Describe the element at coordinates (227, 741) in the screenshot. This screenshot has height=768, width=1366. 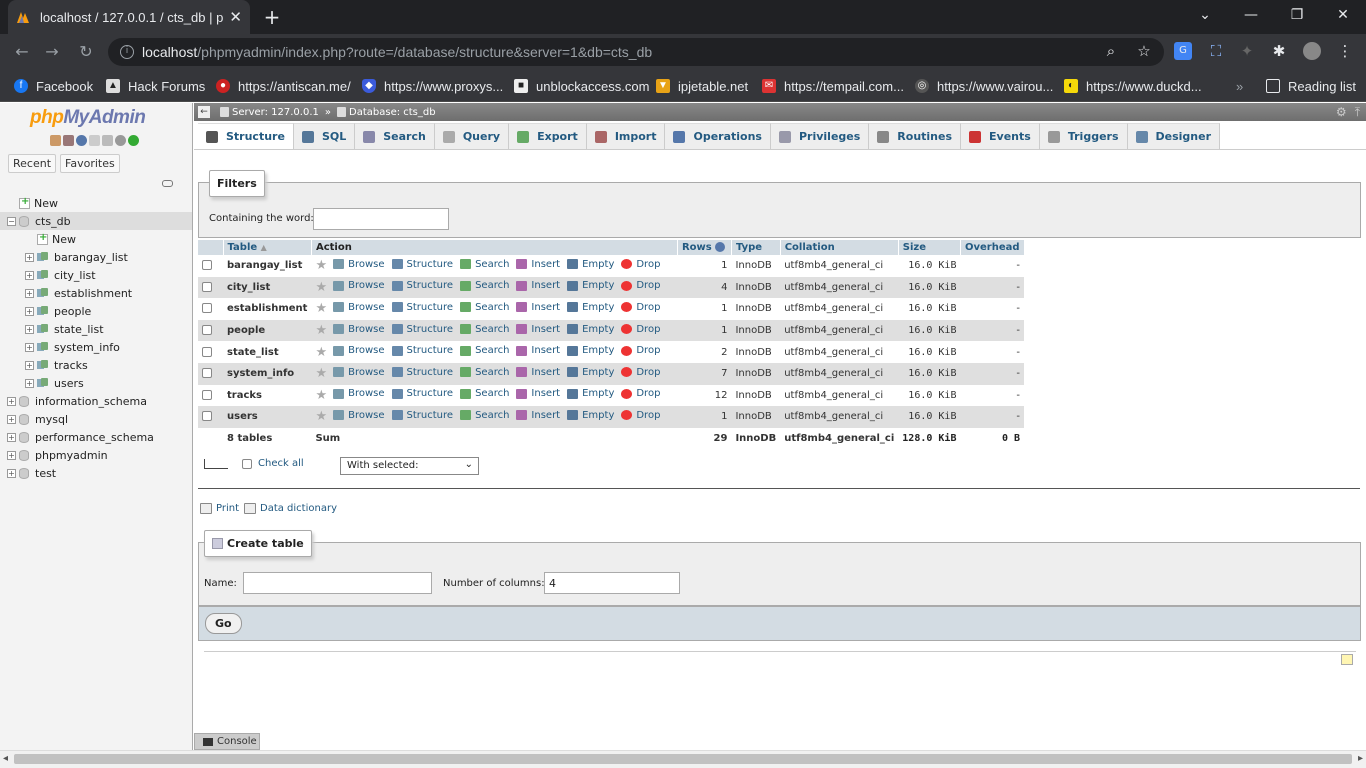
I see `console-toggle: Console` at that location.